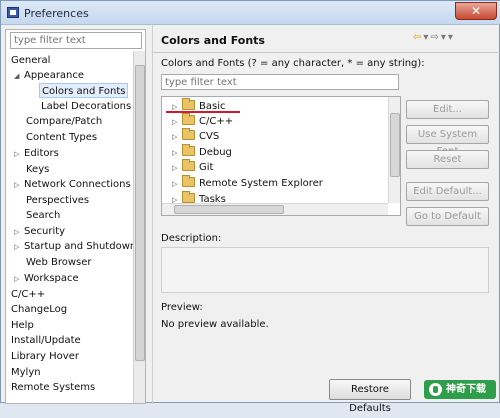  Describe the element at coordinates (56, 13) in the screenshot. I see `window-title: Preferences` at that location.